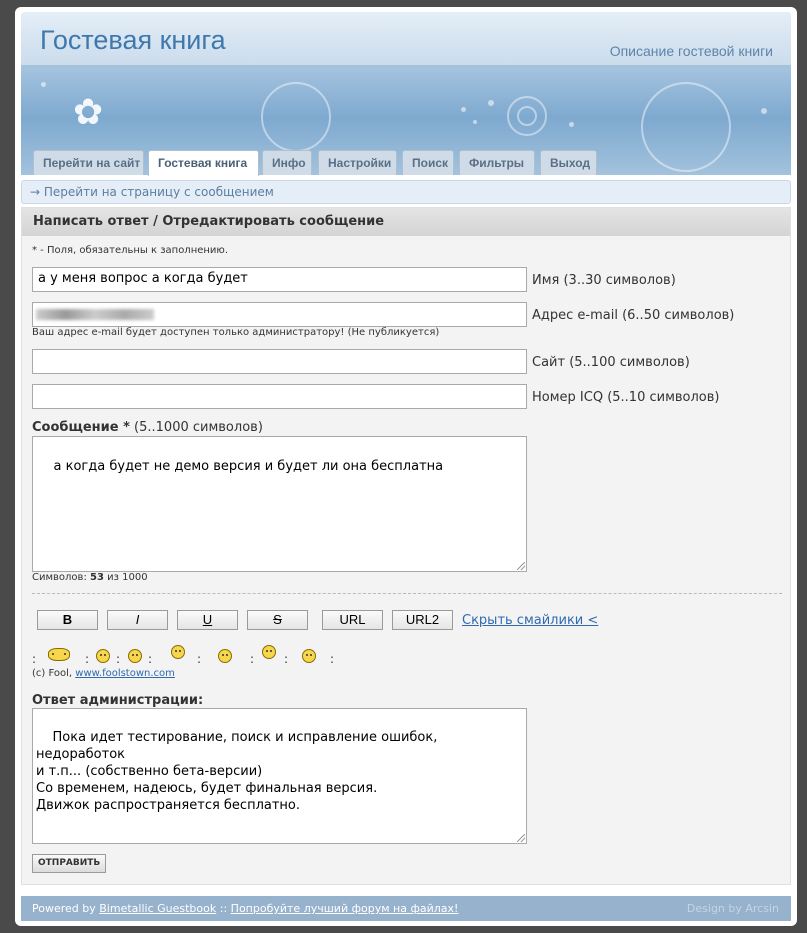  I want to click on strike-button: S, so click(277, 620).